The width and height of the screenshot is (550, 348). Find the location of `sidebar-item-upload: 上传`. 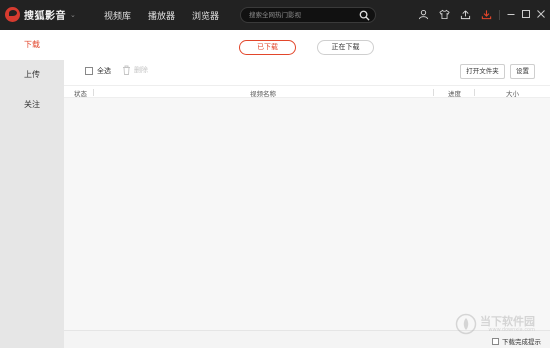

sidebar-item-upload: 上传 is located at coordinates (32, 75).